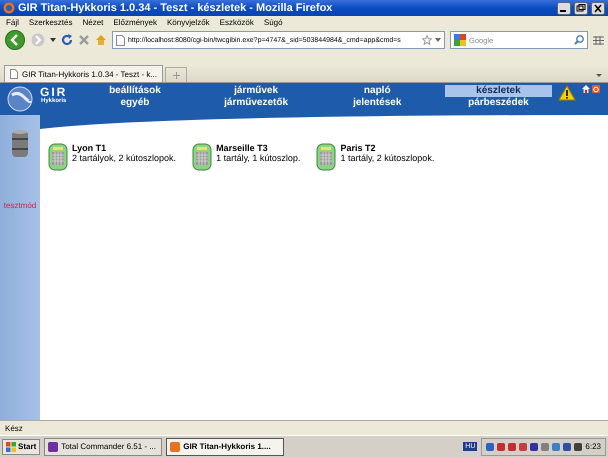  What do you see at coordinates (50, 22) in the screenshot?
I see `menu-item: Szerkesztés` at bounding box center [50, 22].